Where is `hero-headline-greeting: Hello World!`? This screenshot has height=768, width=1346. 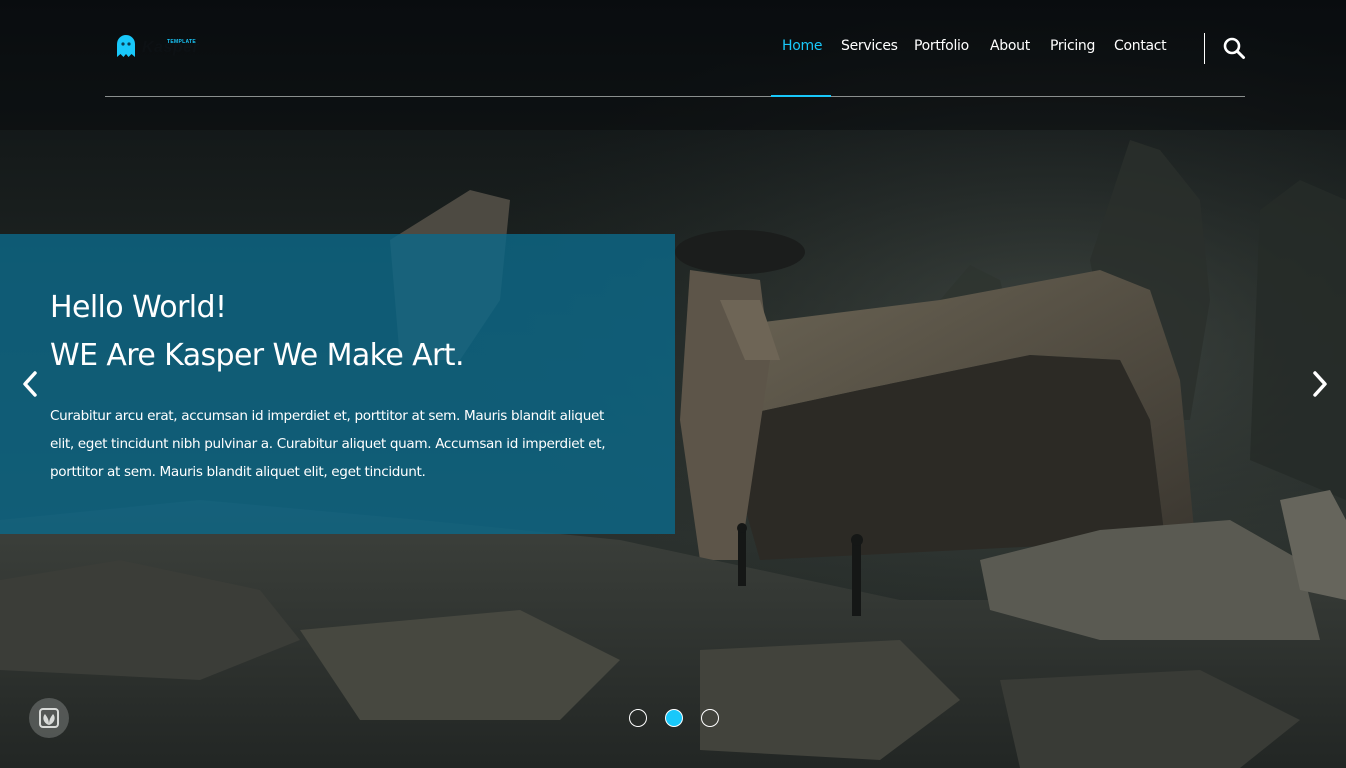
hero-headline-greeting: Hello World! is located at coordinates (138, 307).